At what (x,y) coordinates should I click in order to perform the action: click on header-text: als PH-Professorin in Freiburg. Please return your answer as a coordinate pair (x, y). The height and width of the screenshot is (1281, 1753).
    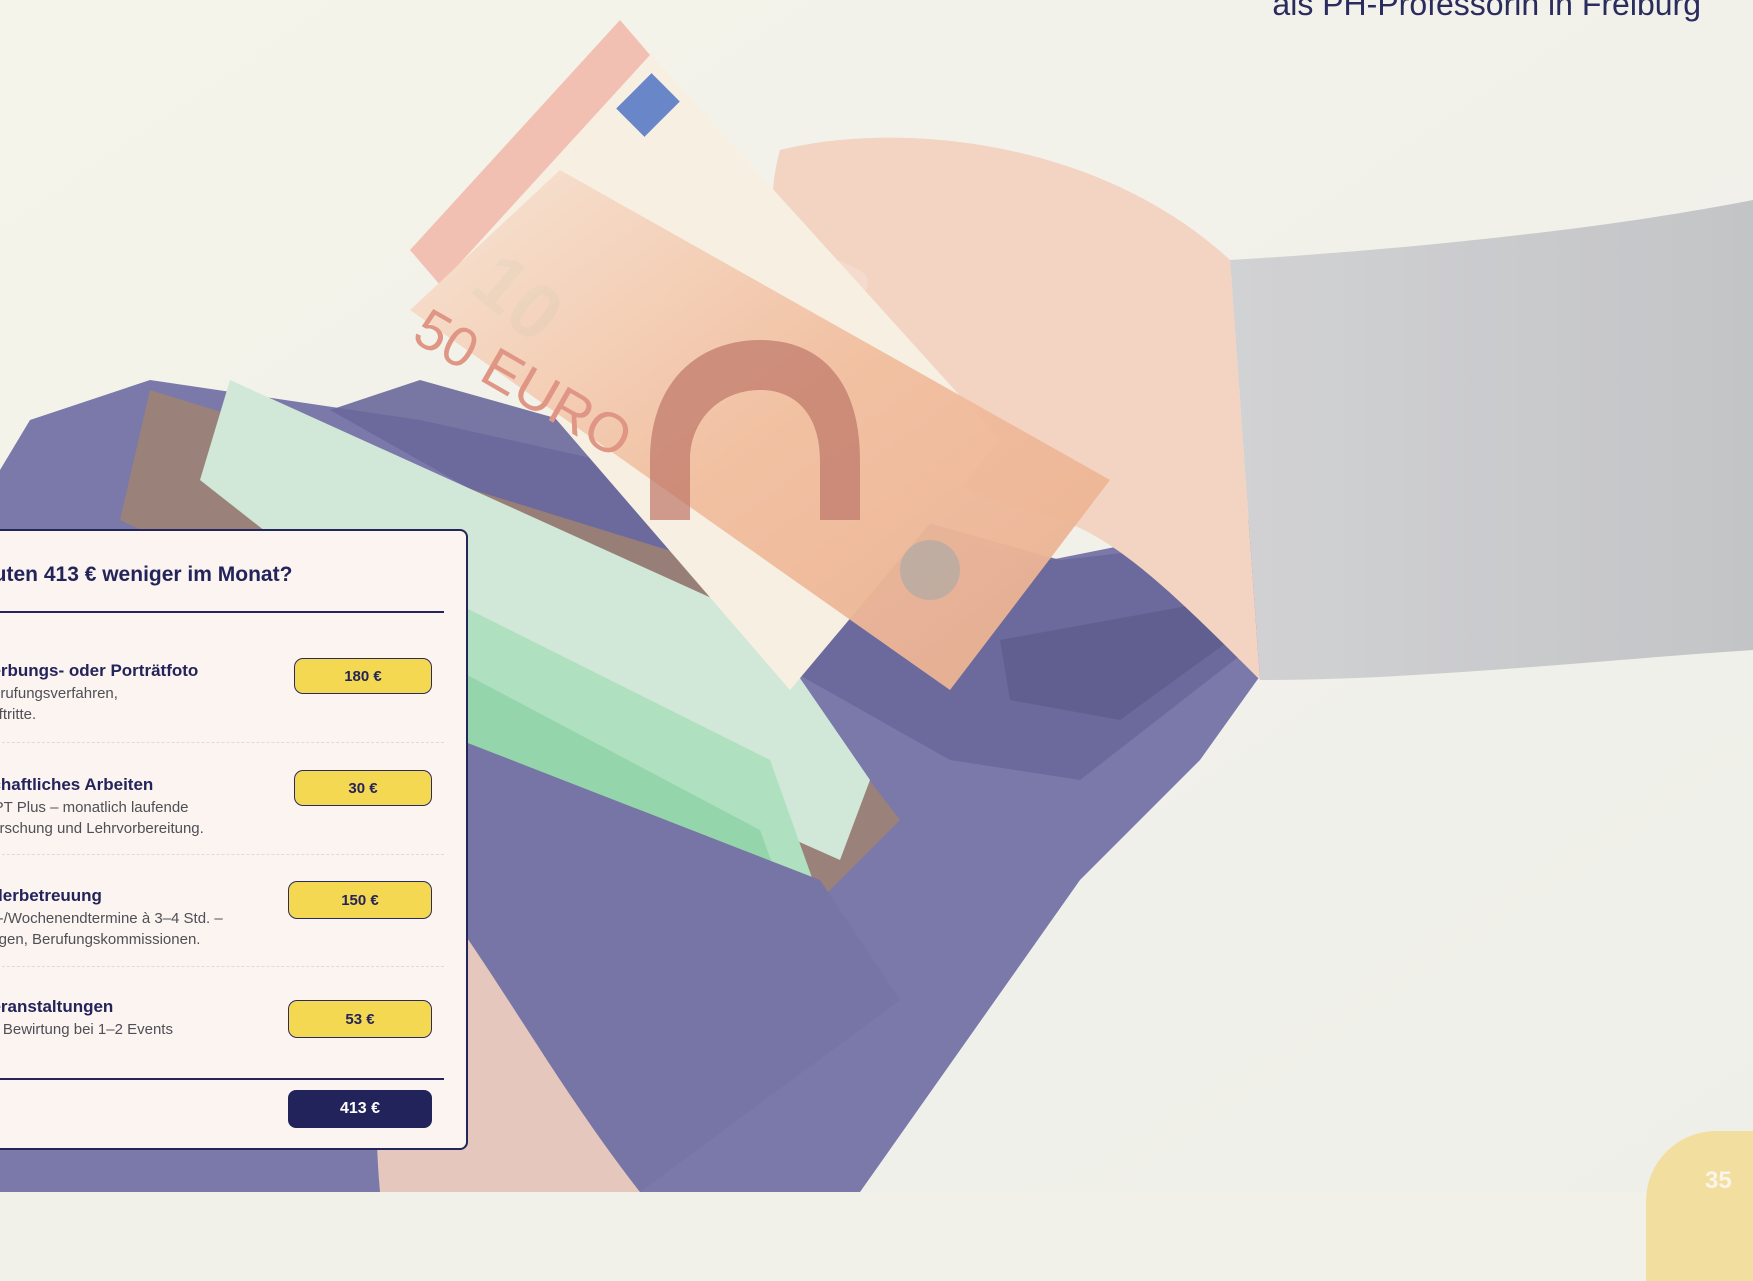
    Looking at the image, I should click on (1486, 11).